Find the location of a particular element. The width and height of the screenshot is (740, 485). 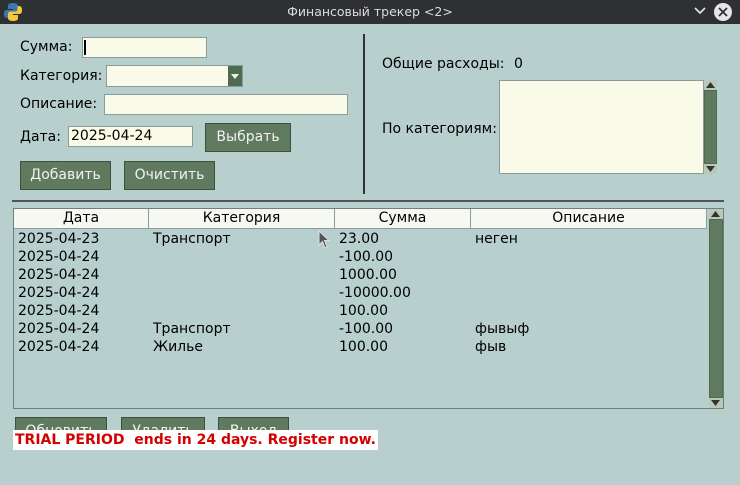

table-row: 2025-04-24 -10000.00 is located at coordinates (360, 293).